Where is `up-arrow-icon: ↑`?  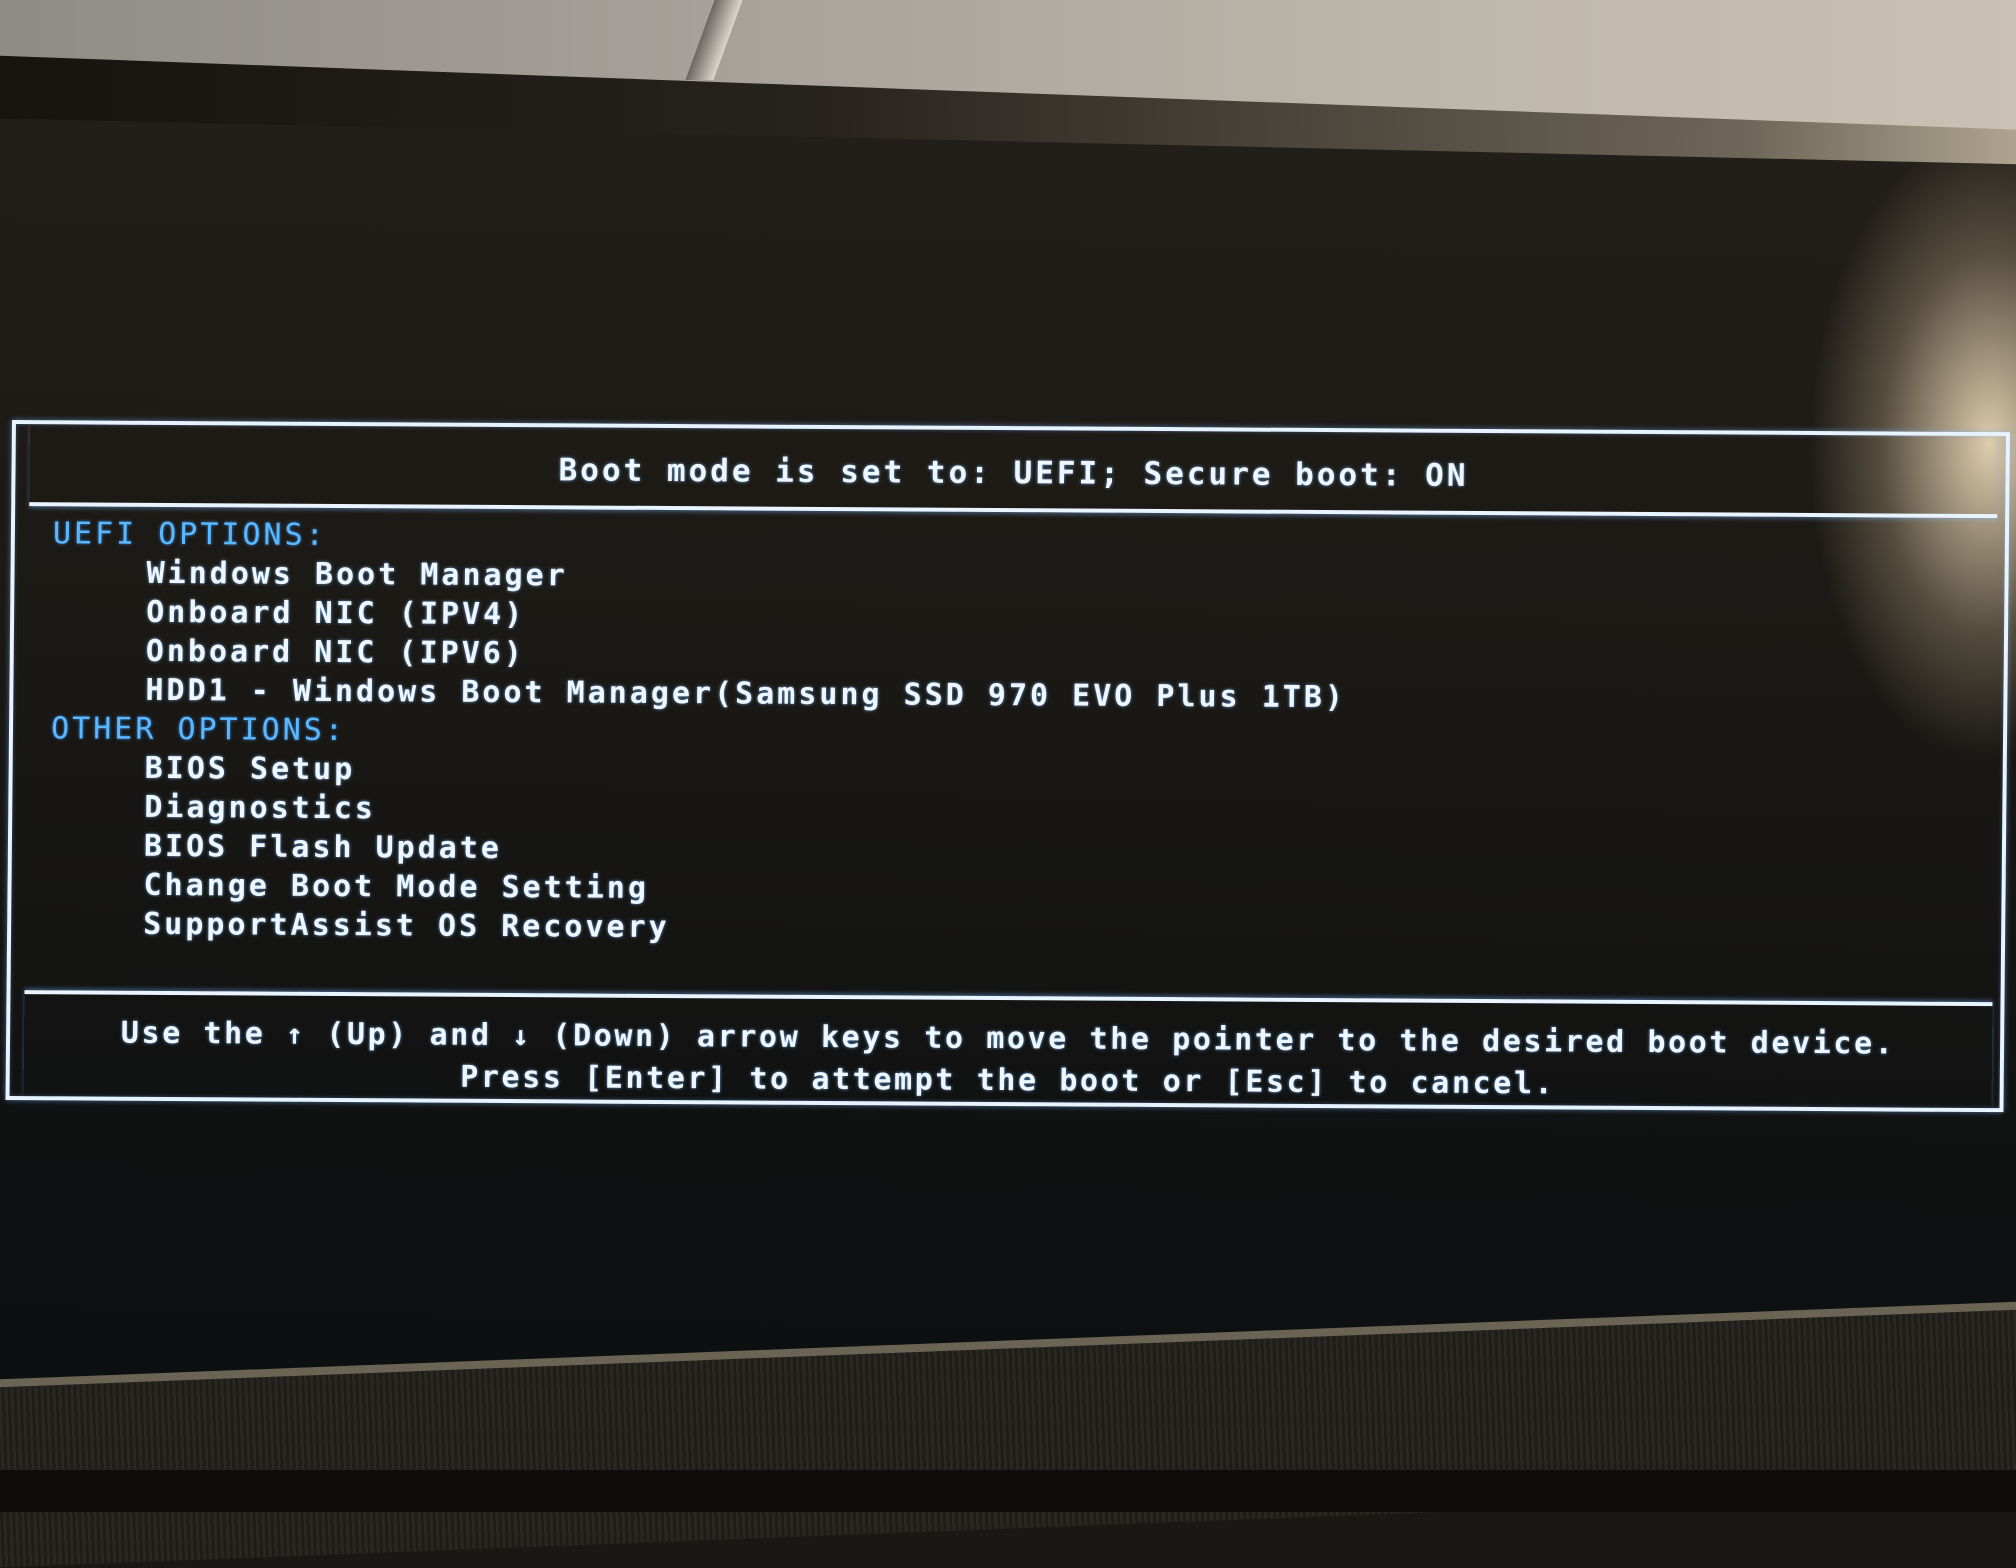 up-arrow-icon: ↑ is located at coordinates (295, 1034).